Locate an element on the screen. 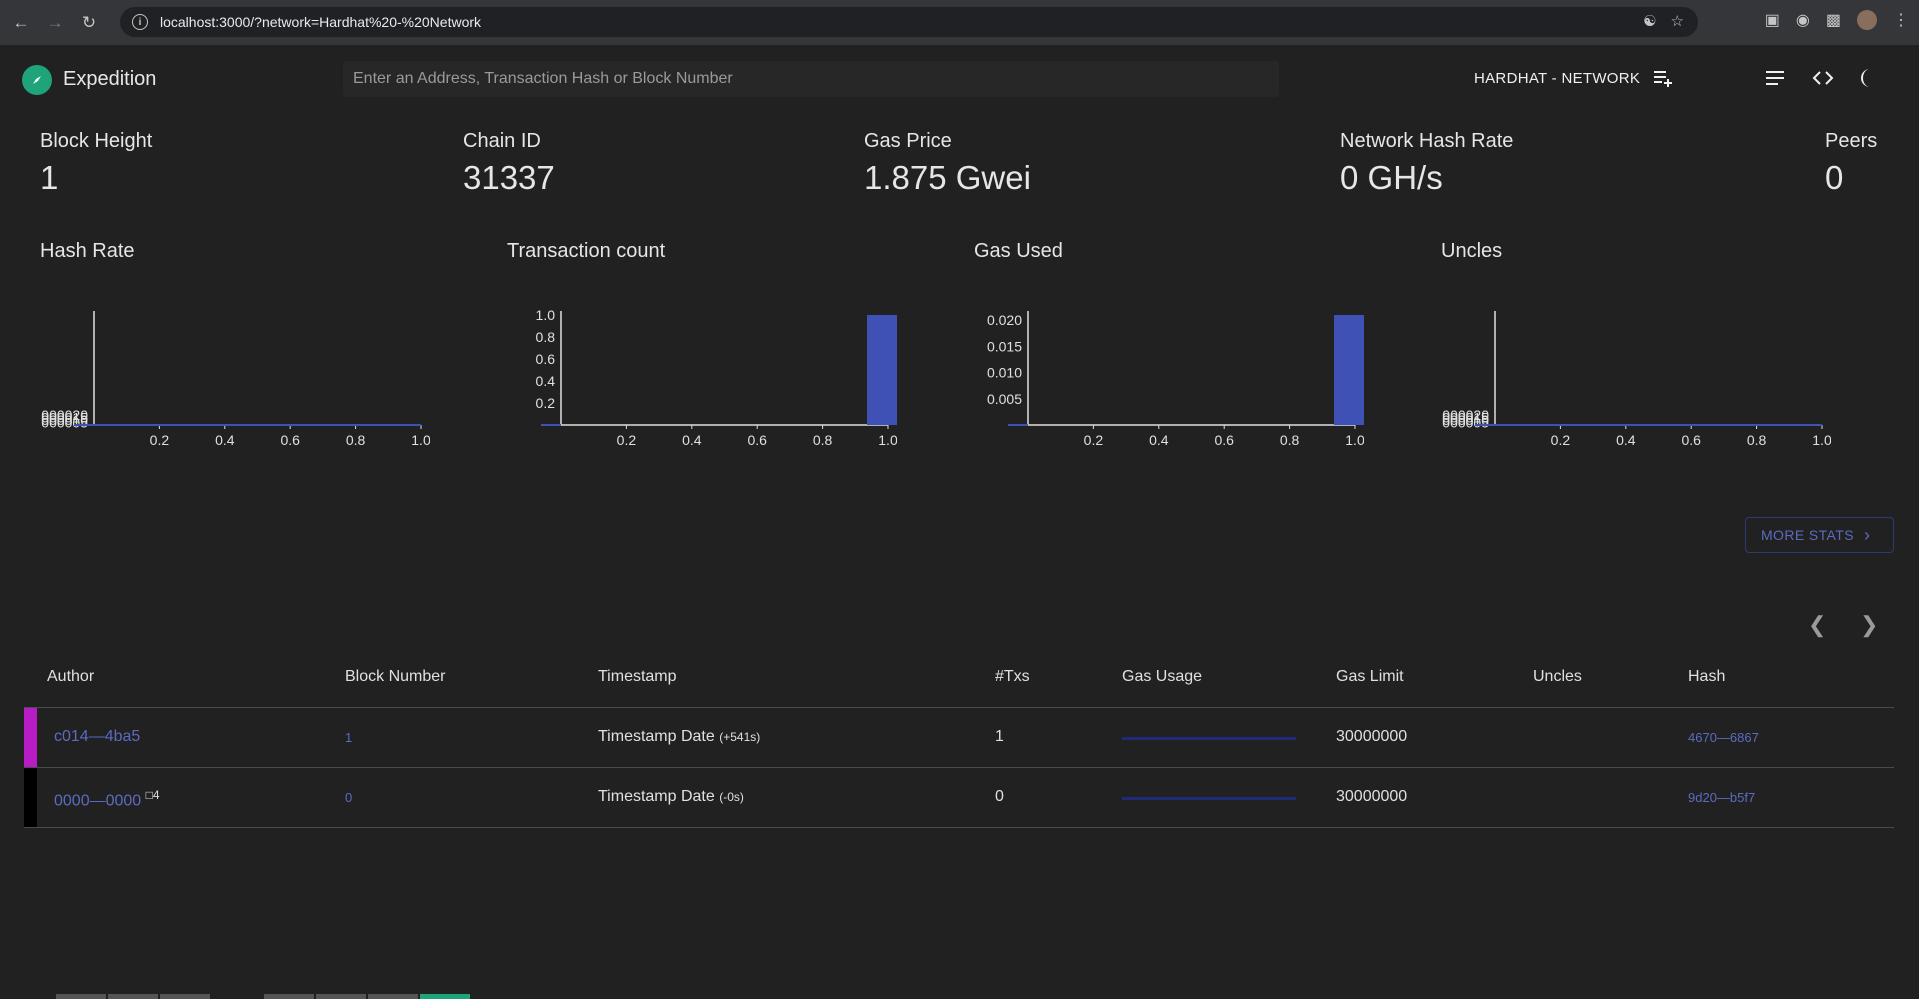 Image resolution: width=1919 pixels, height=999 pixels. timestamp-delta: (+541s) is located at coordinates (740, 737).